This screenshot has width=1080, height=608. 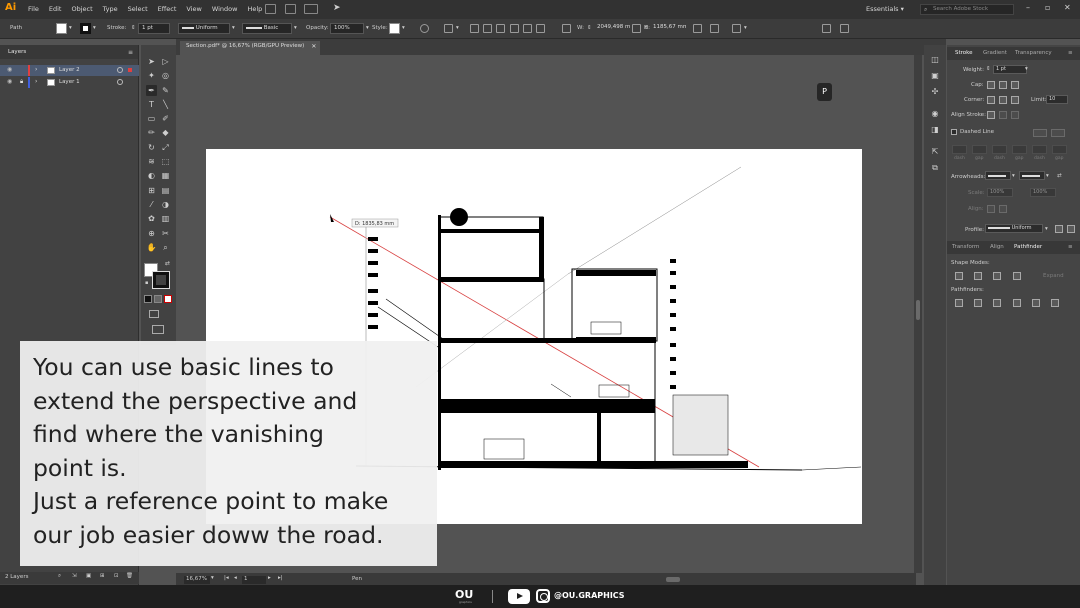 I want to click on new-layer-icon: ⊡, so click(x=116, y=576).